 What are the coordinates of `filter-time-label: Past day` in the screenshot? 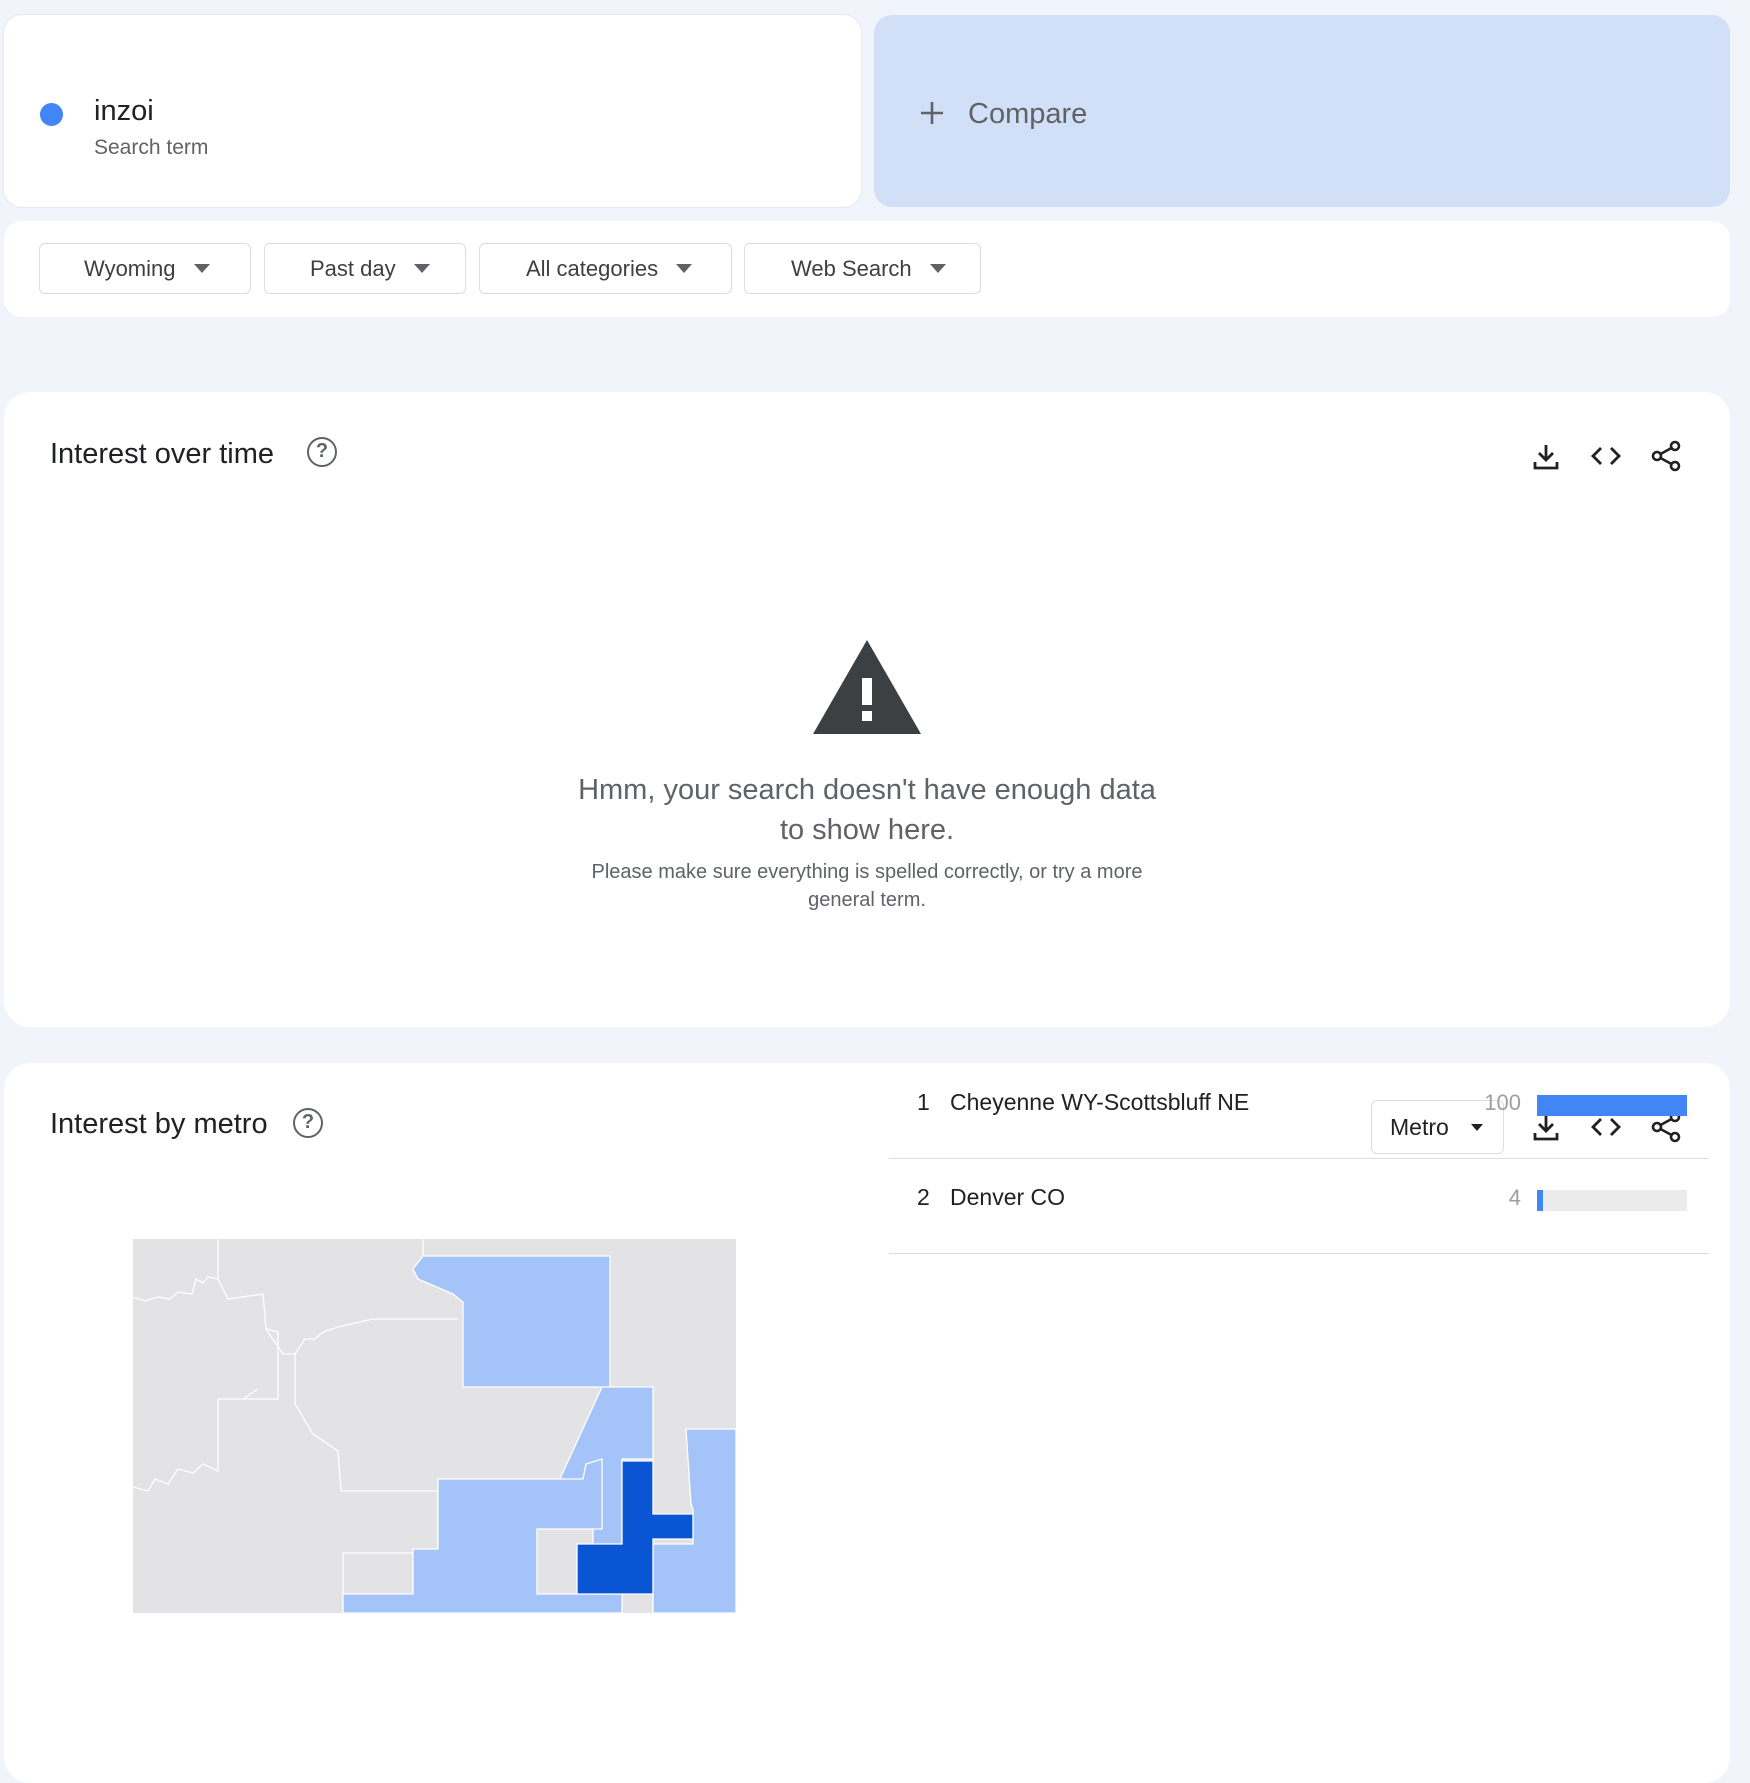 It's located at (353, 268).